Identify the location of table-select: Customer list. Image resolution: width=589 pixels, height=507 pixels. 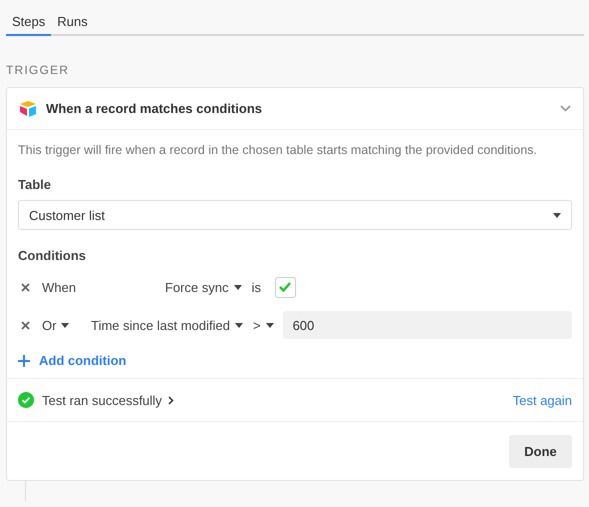
(295, 215).